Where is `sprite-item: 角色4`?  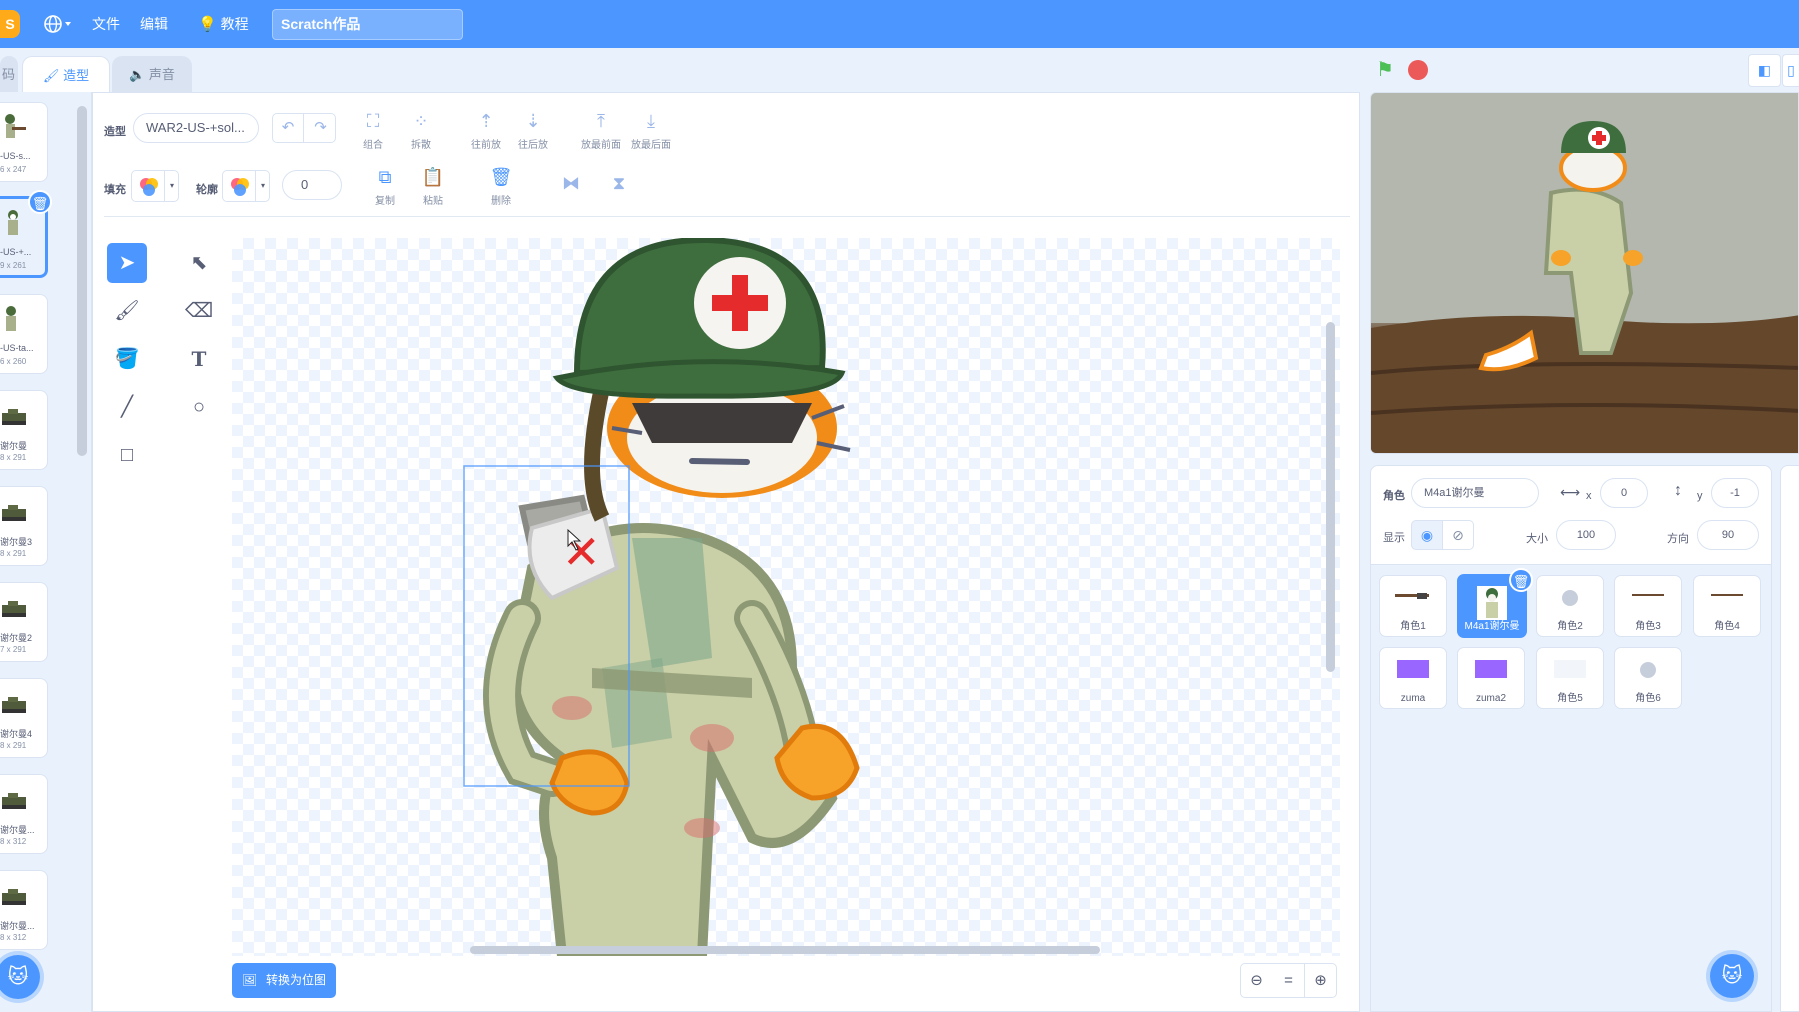
sprite-item: 角色4 is located at coordinates (1727, 606).